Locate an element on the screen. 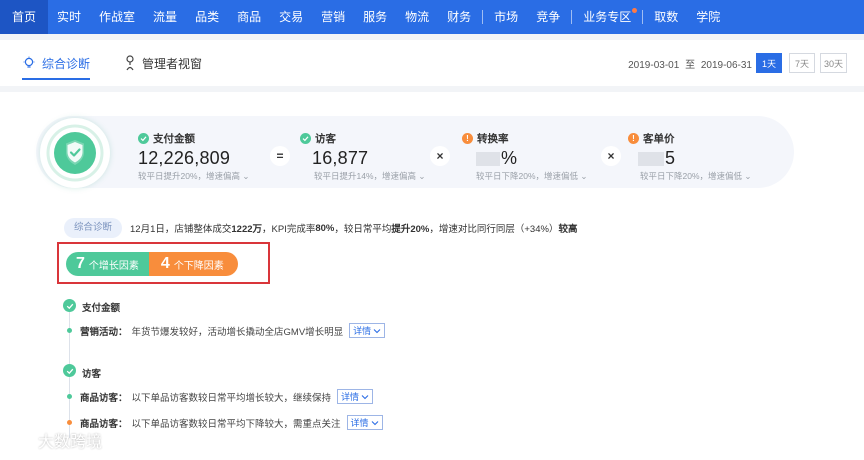  nav-item-academy: 学院 is located at coordinates (708, 17).